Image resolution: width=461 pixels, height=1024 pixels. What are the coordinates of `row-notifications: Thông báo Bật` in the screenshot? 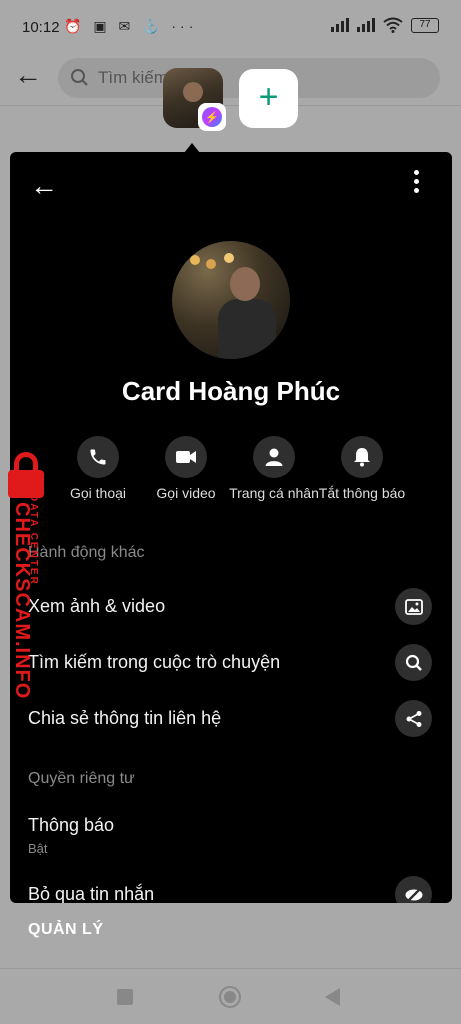 It's located at (231, 832).